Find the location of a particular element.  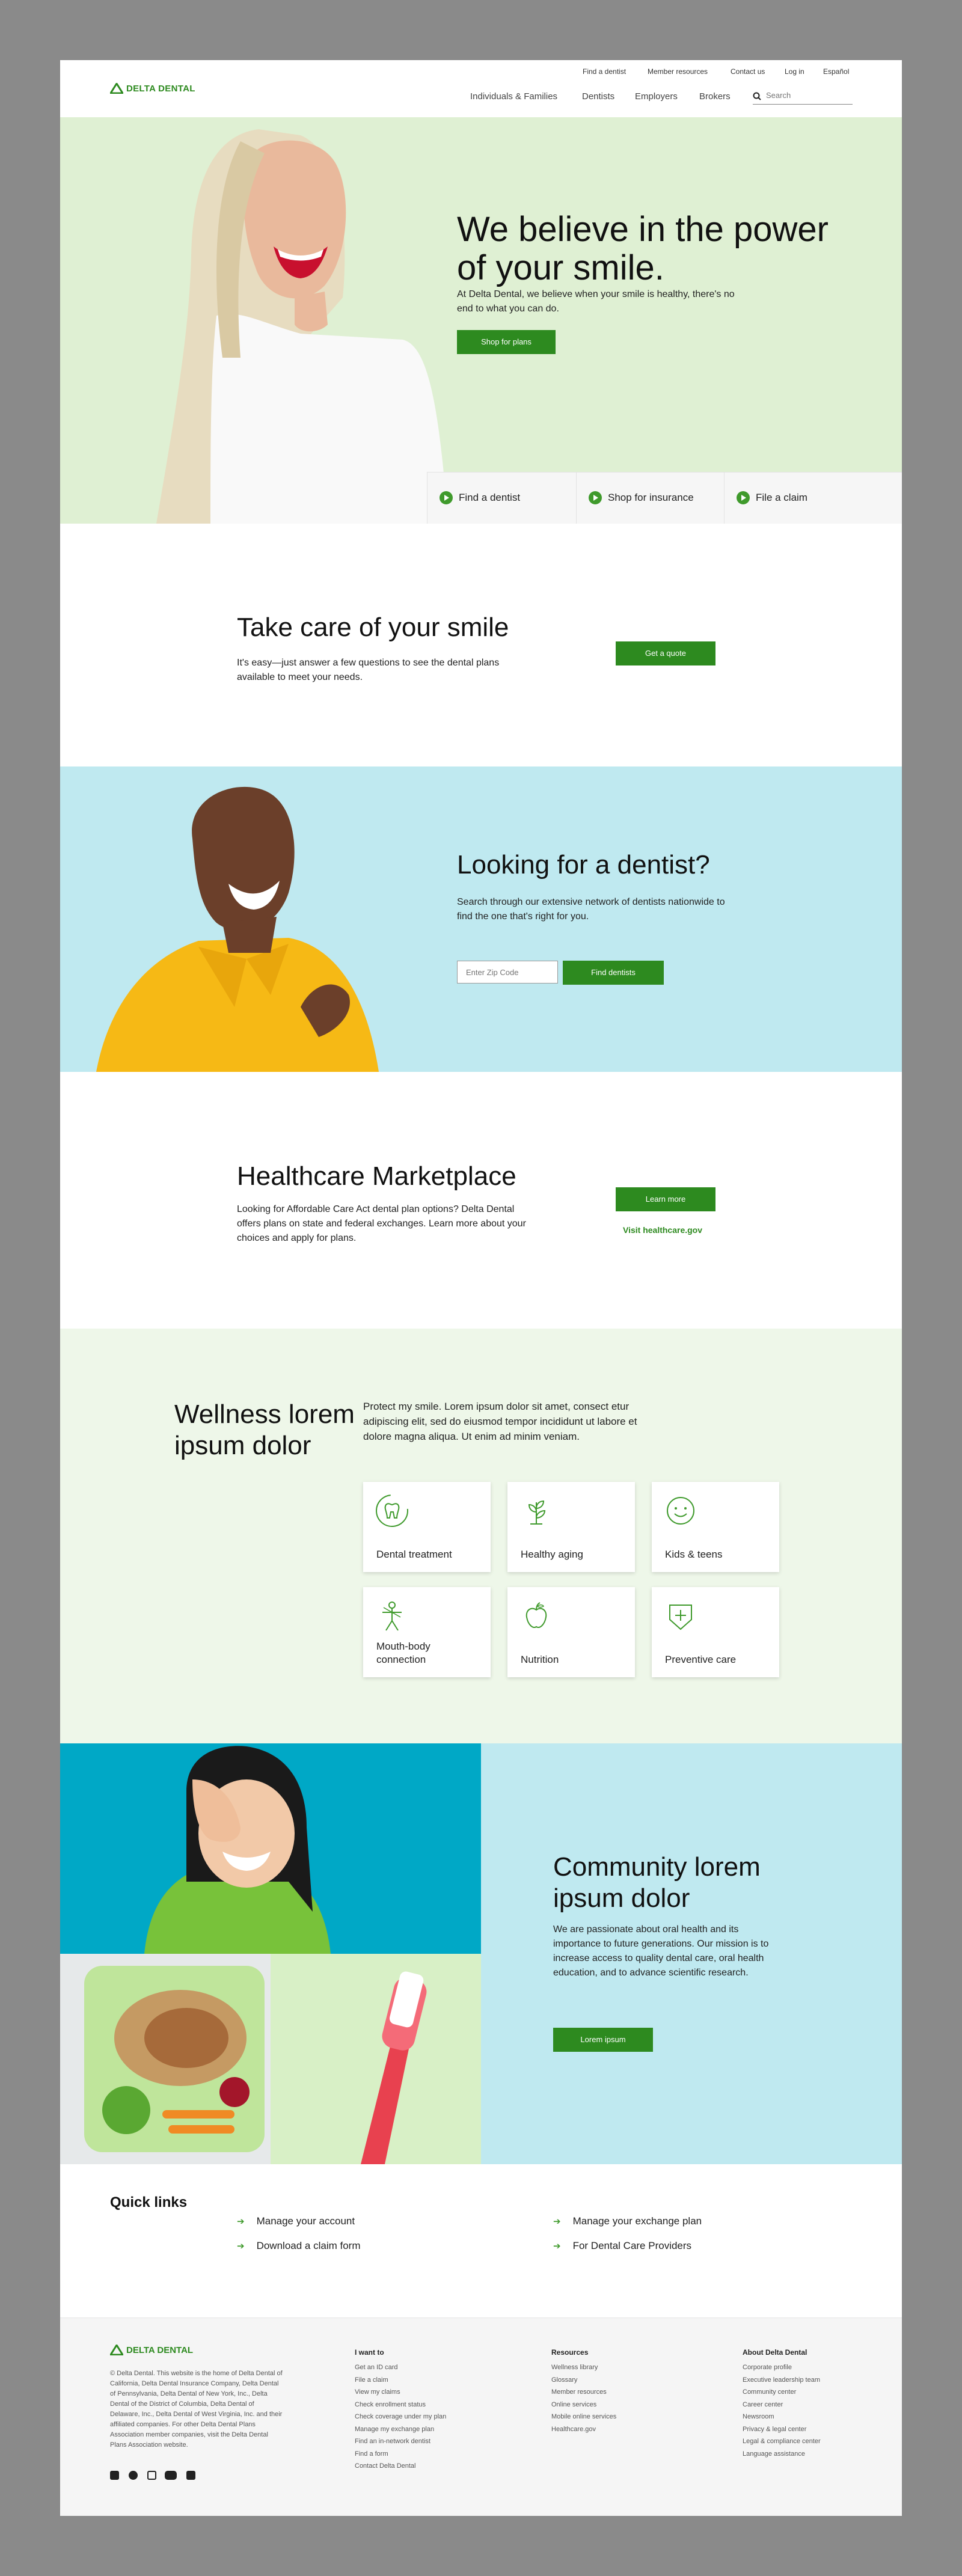

card-nutrition: Nutrition is located at coordinates (571, 1632).